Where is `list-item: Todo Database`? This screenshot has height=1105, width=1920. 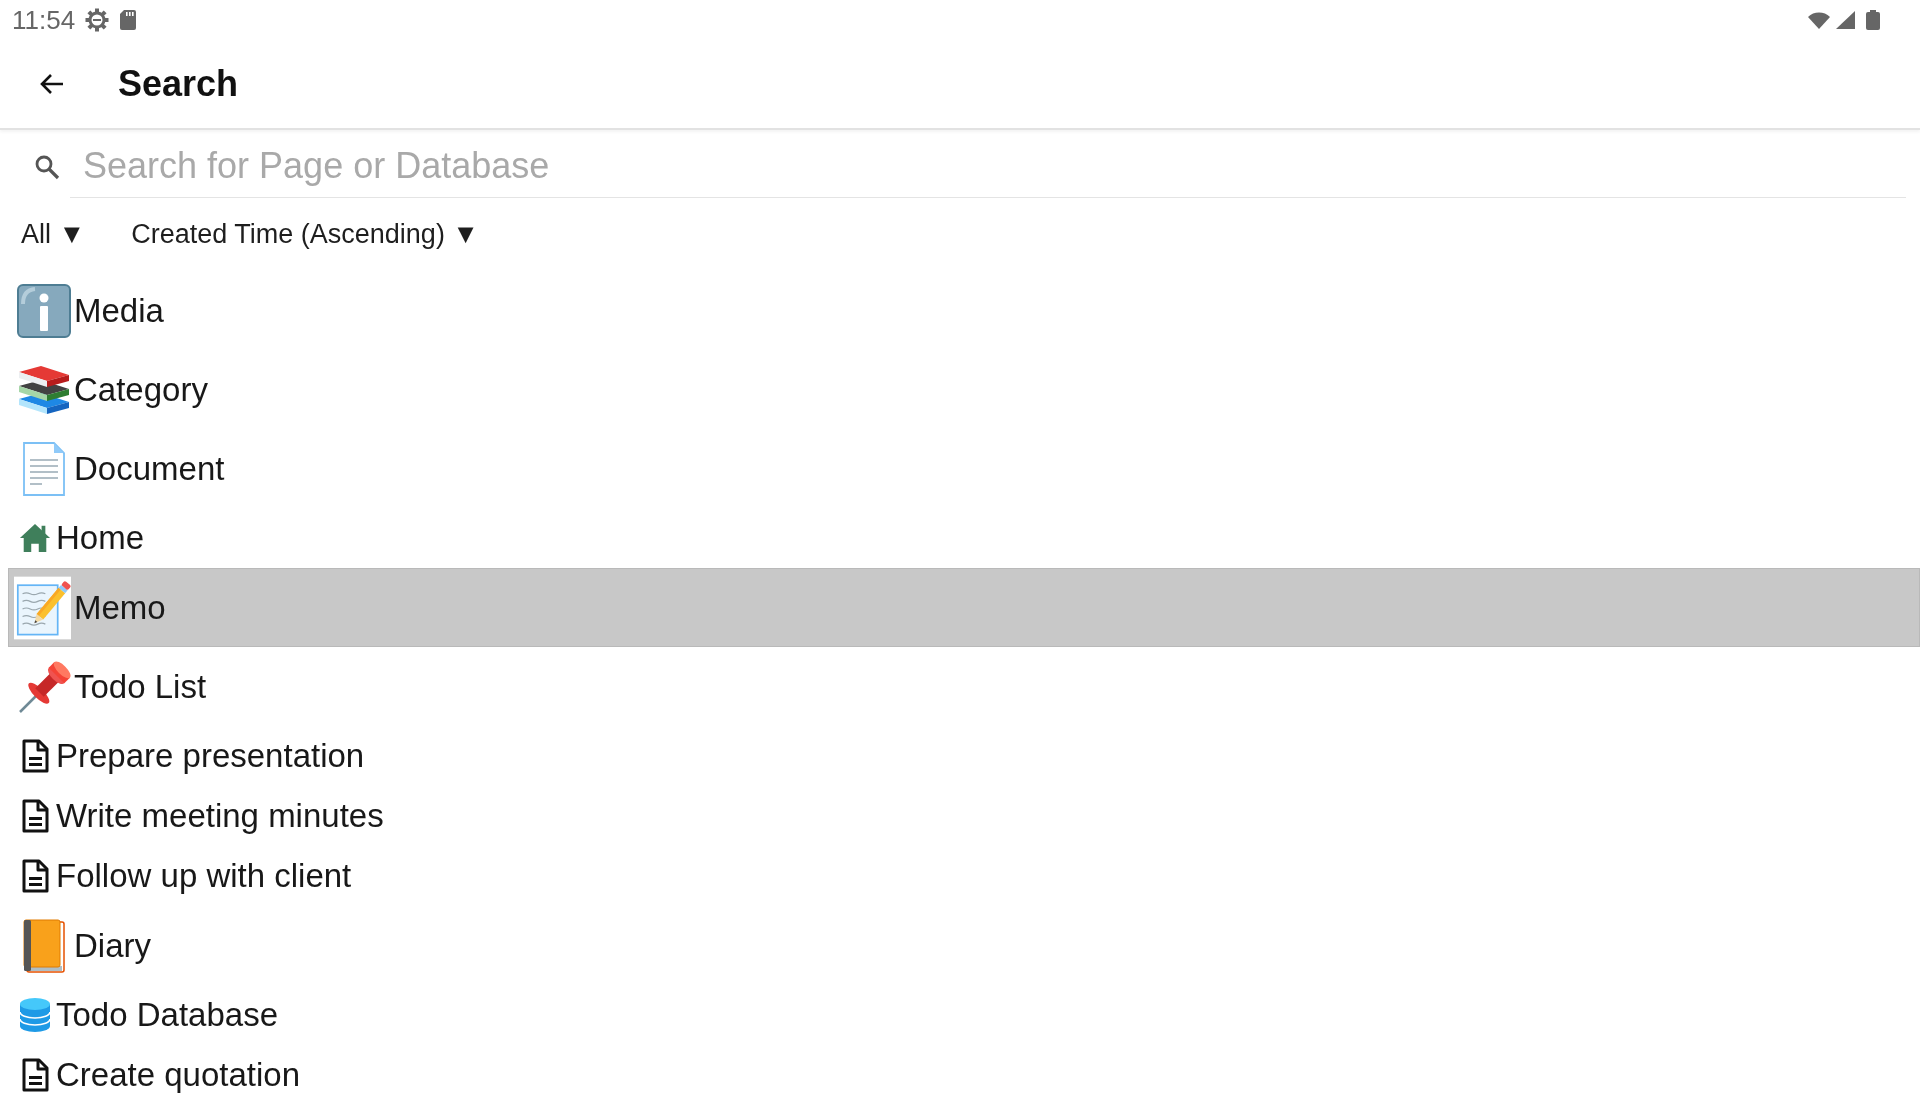 list-item: Todo Database is located at coordinates (964, 1015).